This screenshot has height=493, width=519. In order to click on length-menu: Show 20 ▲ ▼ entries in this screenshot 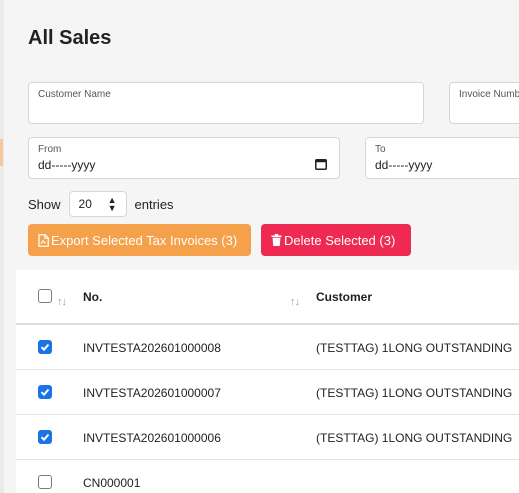, I will do `click(101, 204)`.